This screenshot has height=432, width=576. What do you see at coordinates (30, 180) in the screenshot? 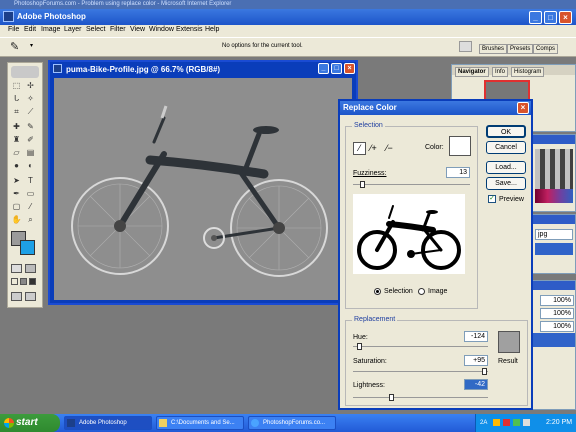
I see `type-tool-icon: T` at bounding box center [30, 180].